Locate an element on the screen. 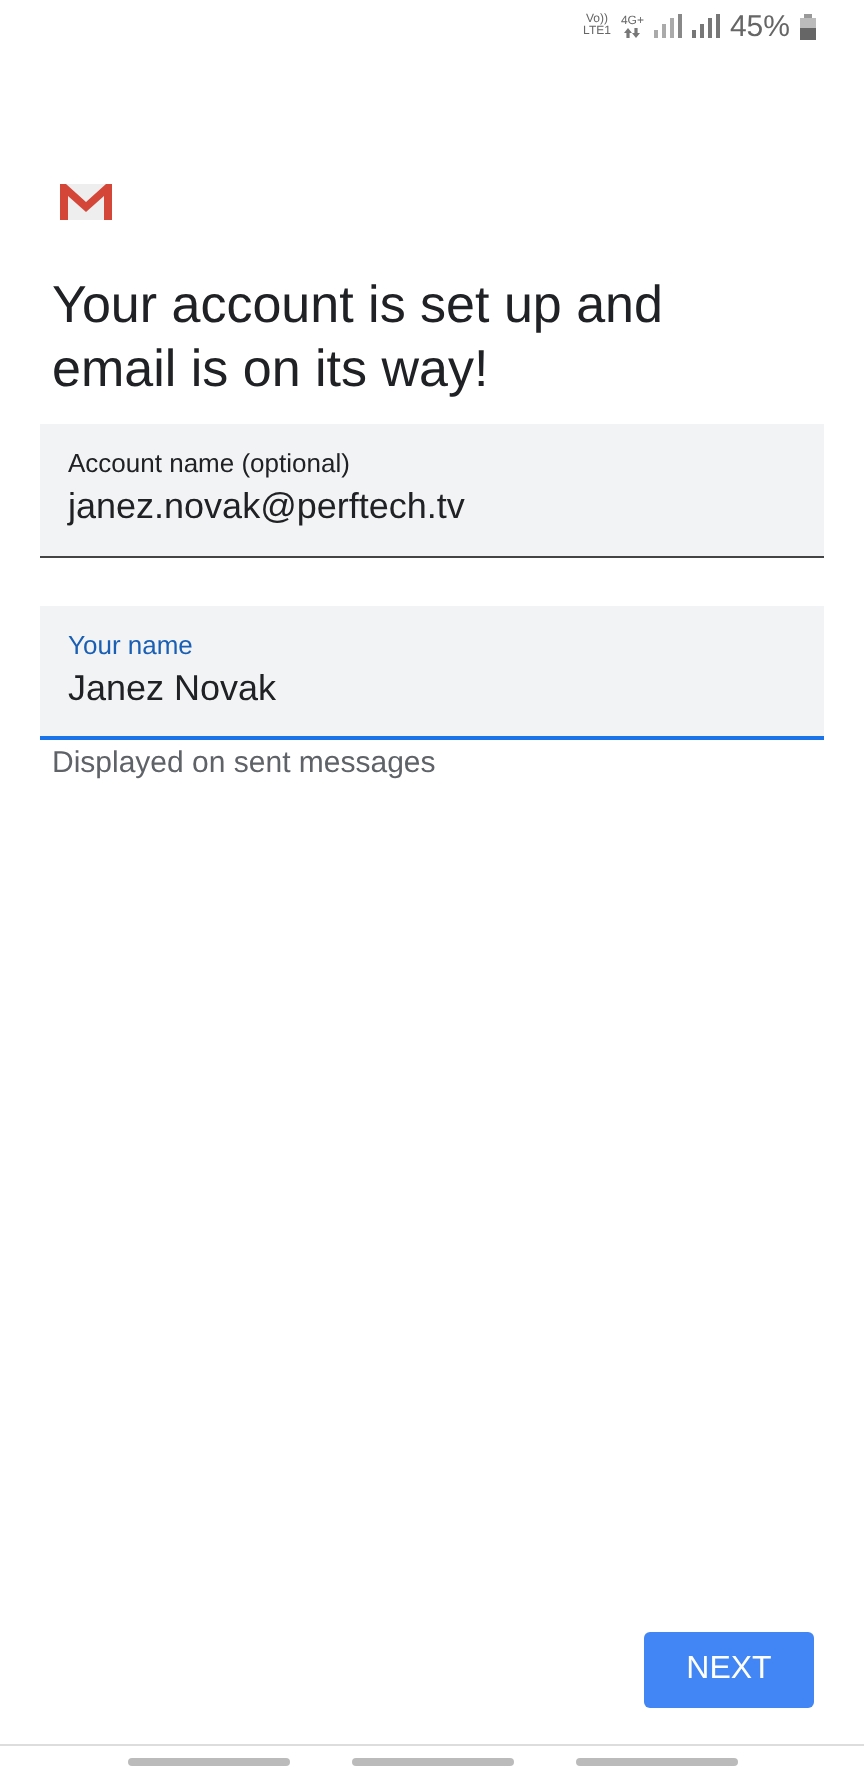 This screenshot has width=864, height=1776. field-value: janez.novak@perftech.tv is located at coordinates (267, 507).